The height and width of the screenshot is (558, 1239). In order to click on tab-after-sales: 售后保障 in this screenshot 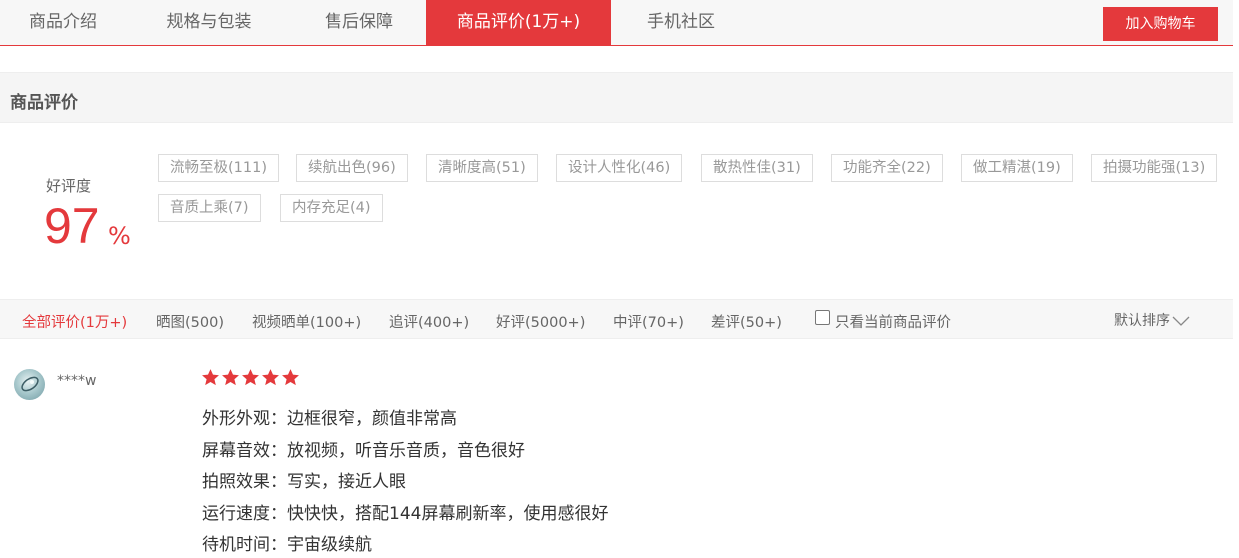, I will do `click(359, 22)`.